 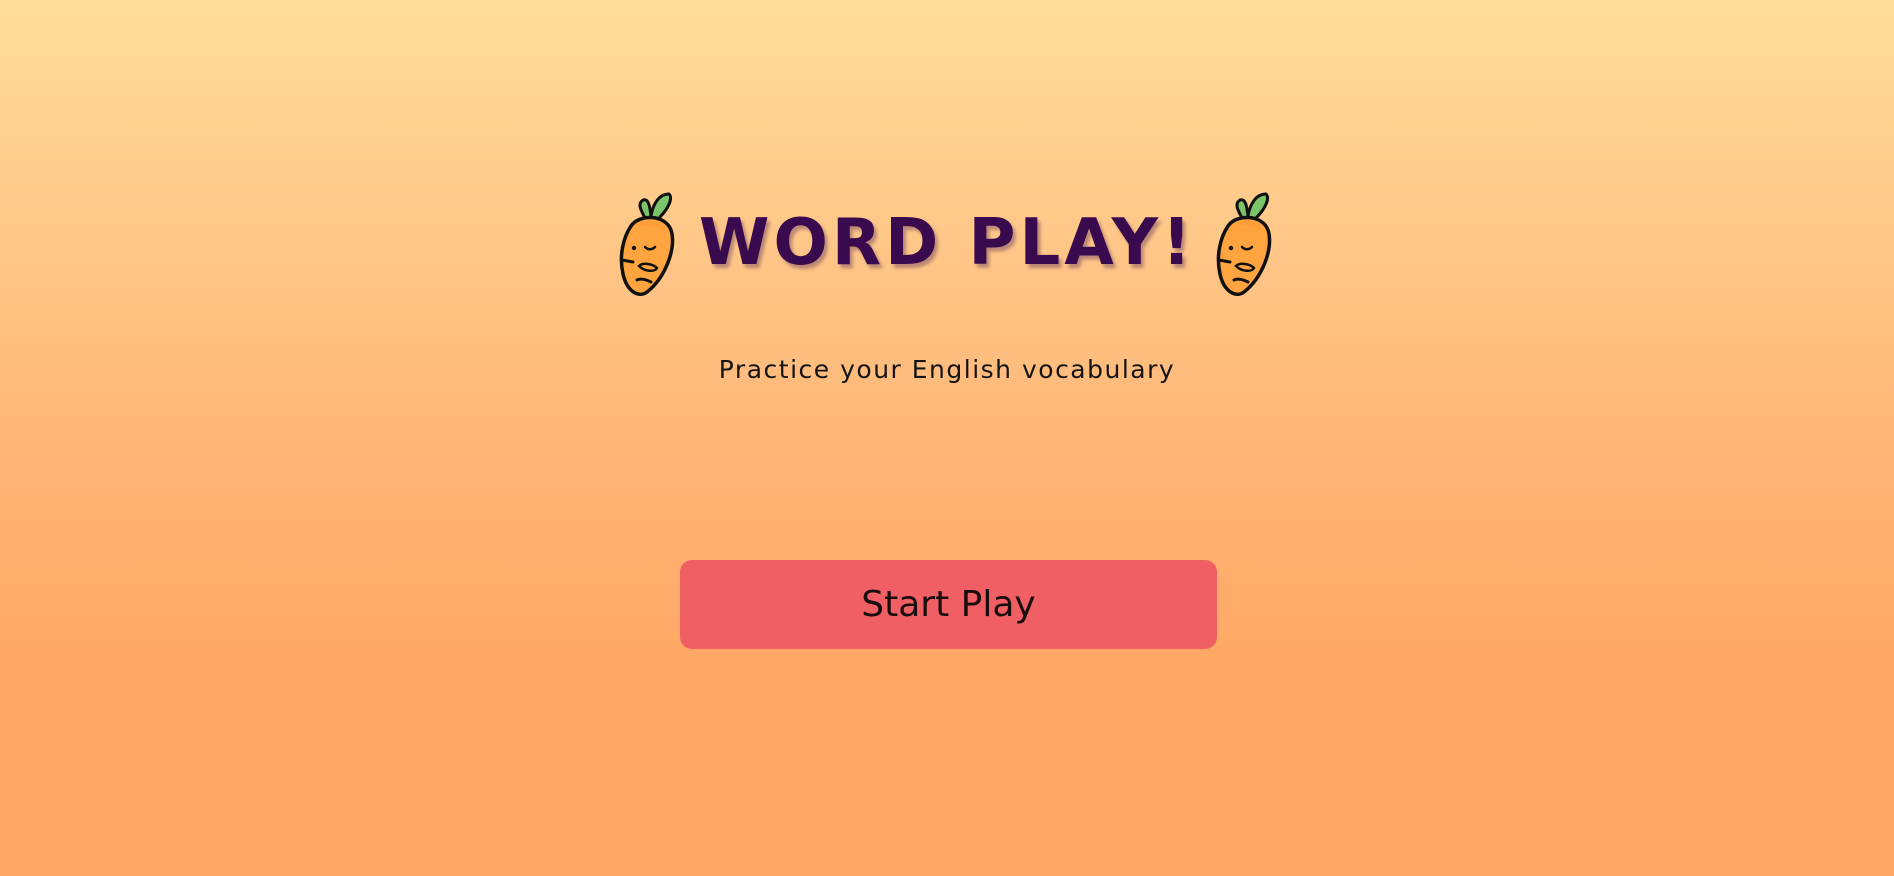 What do you see at coordinates (947, 369) in the screenshot?
I see `subtitle: Practice your English vocabulary` at bounding box center [947, 369].